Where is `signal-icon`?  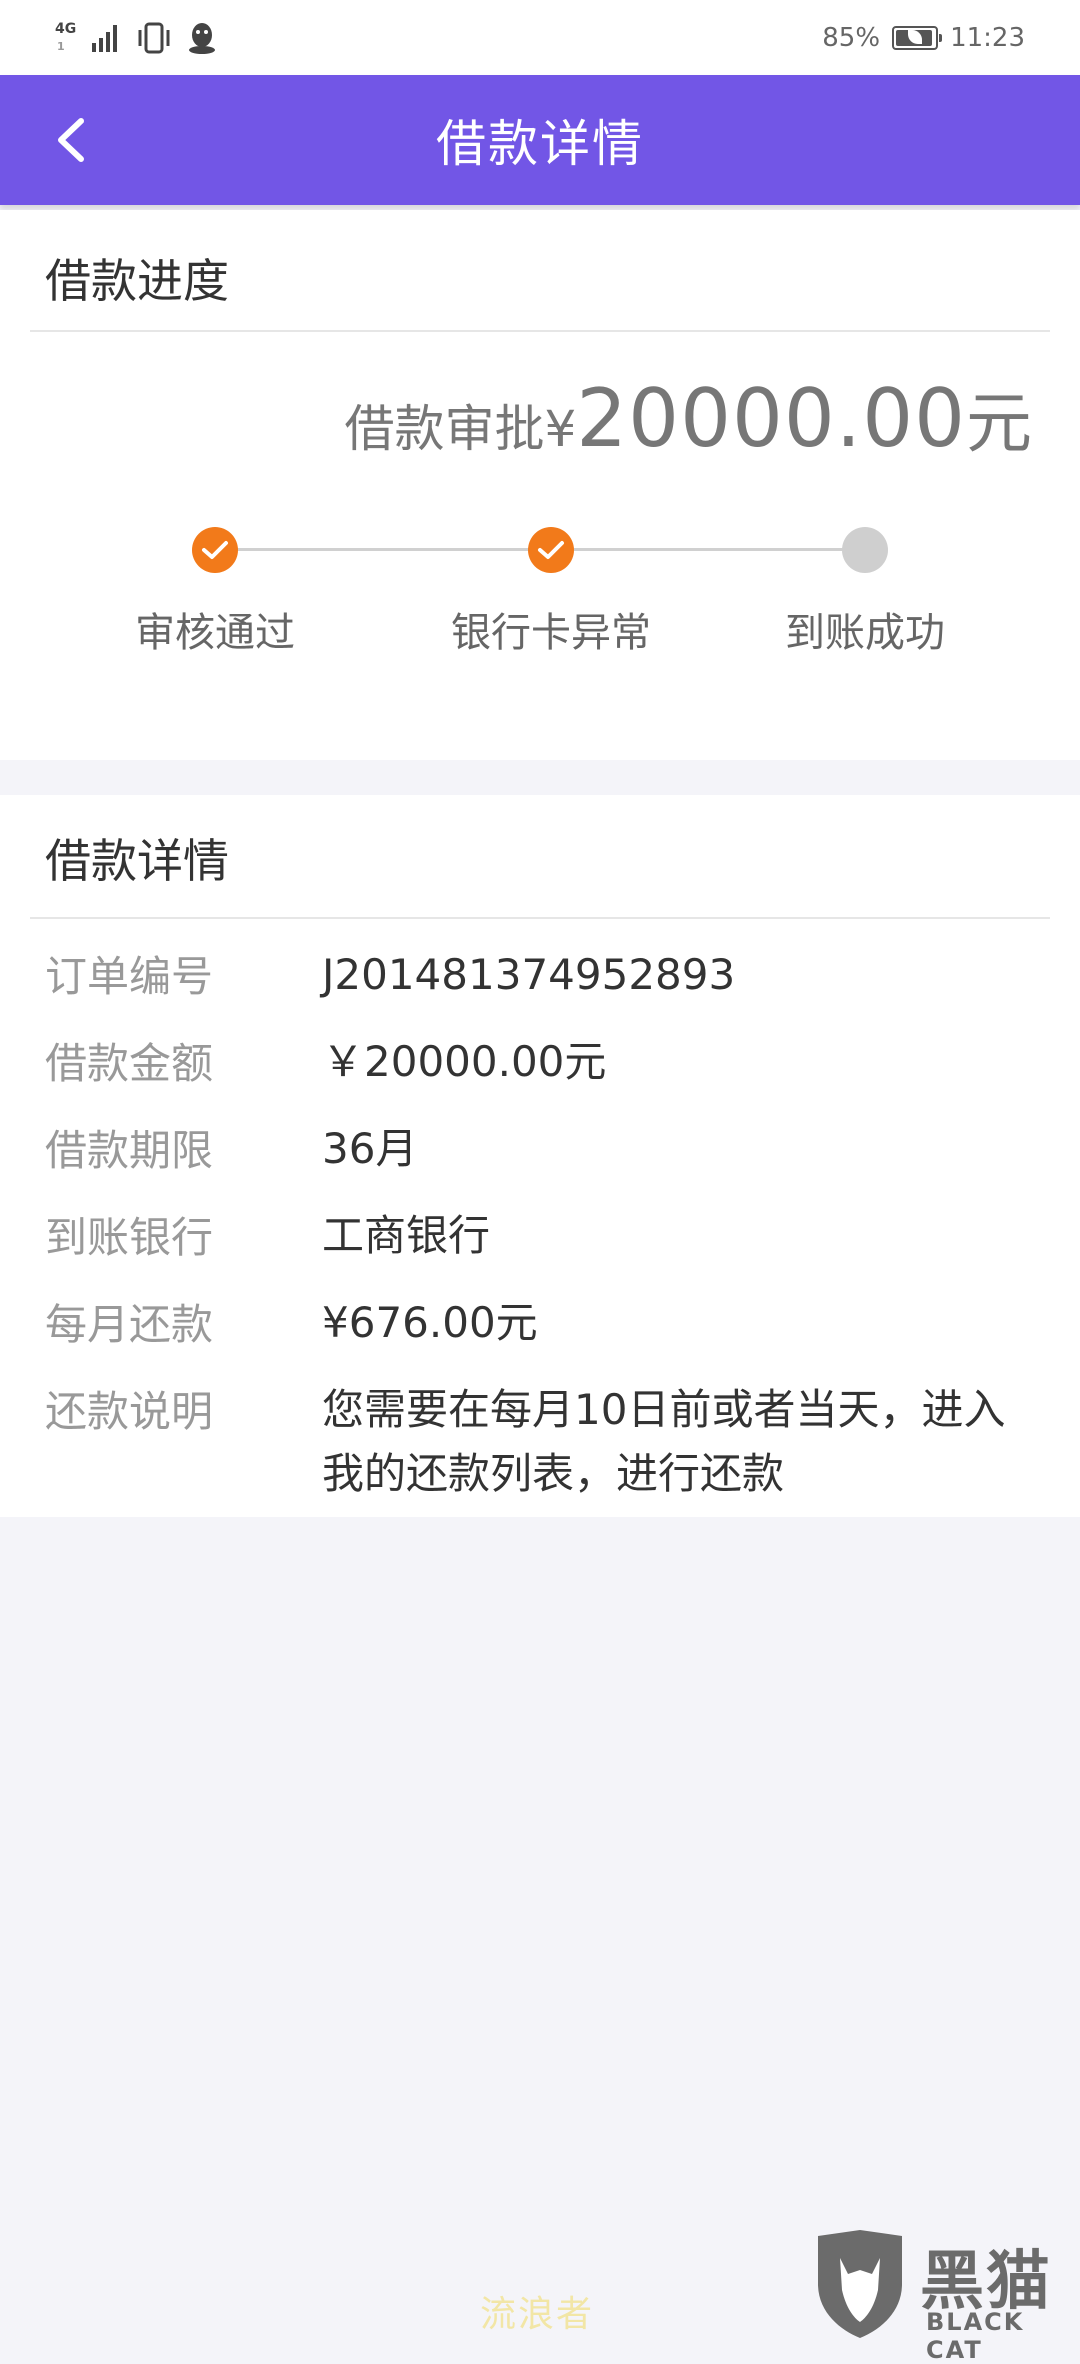
signal-icon is located at coordinates (104, 38).